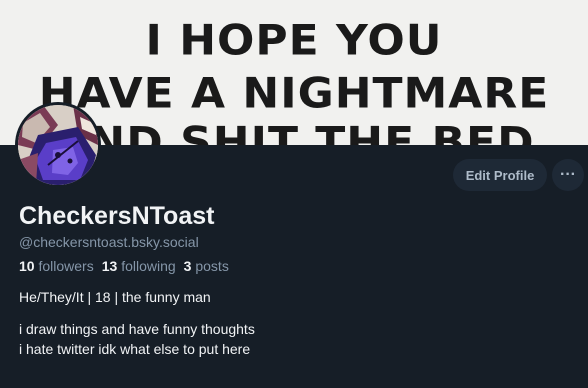 Image resolution: width=588 pixels, height=388 pixels. Describe the element at coordinates (115, 297) in the screenshot. I see `bio-line: He/They/It | 18 | the funny man` at that location.